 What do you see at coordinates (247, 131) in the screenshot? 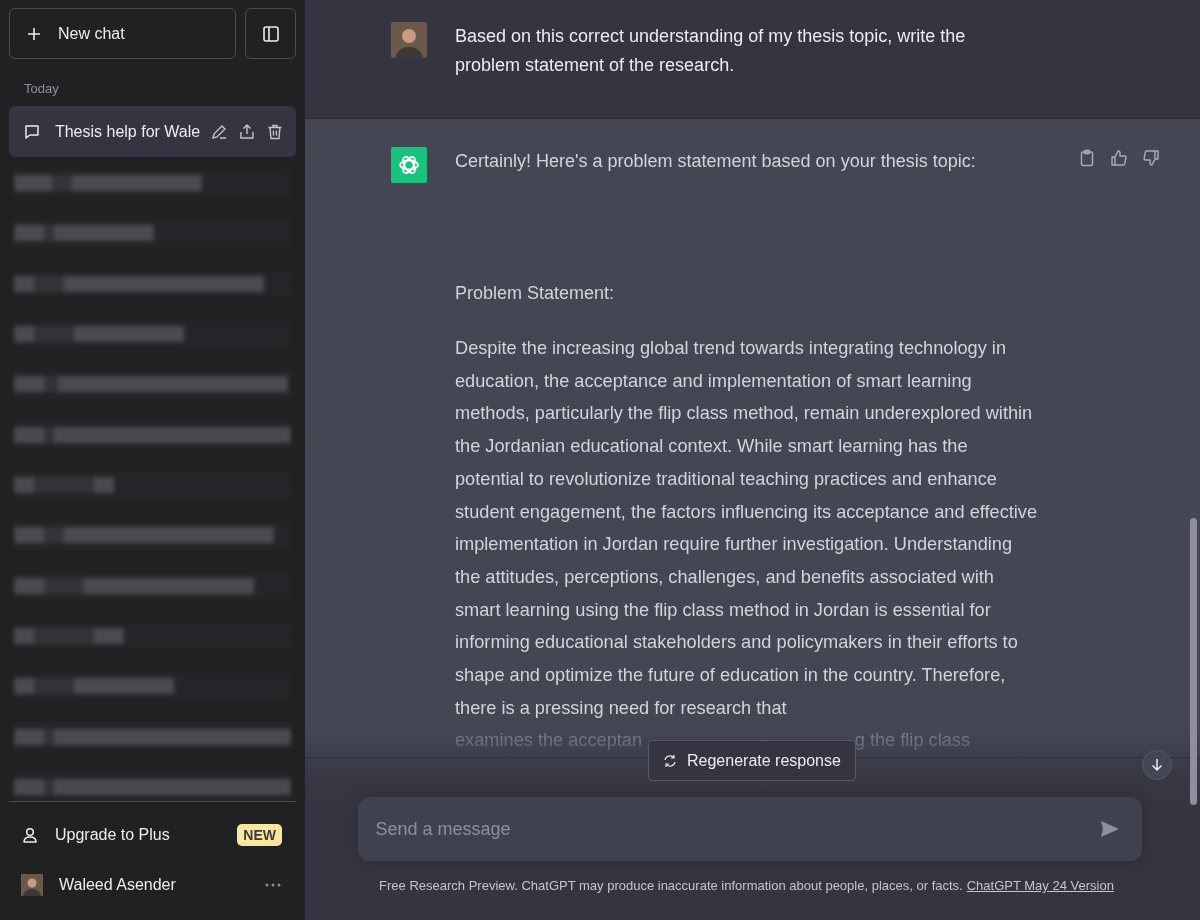
I see `share-icon` at bounding box center [247, 131].